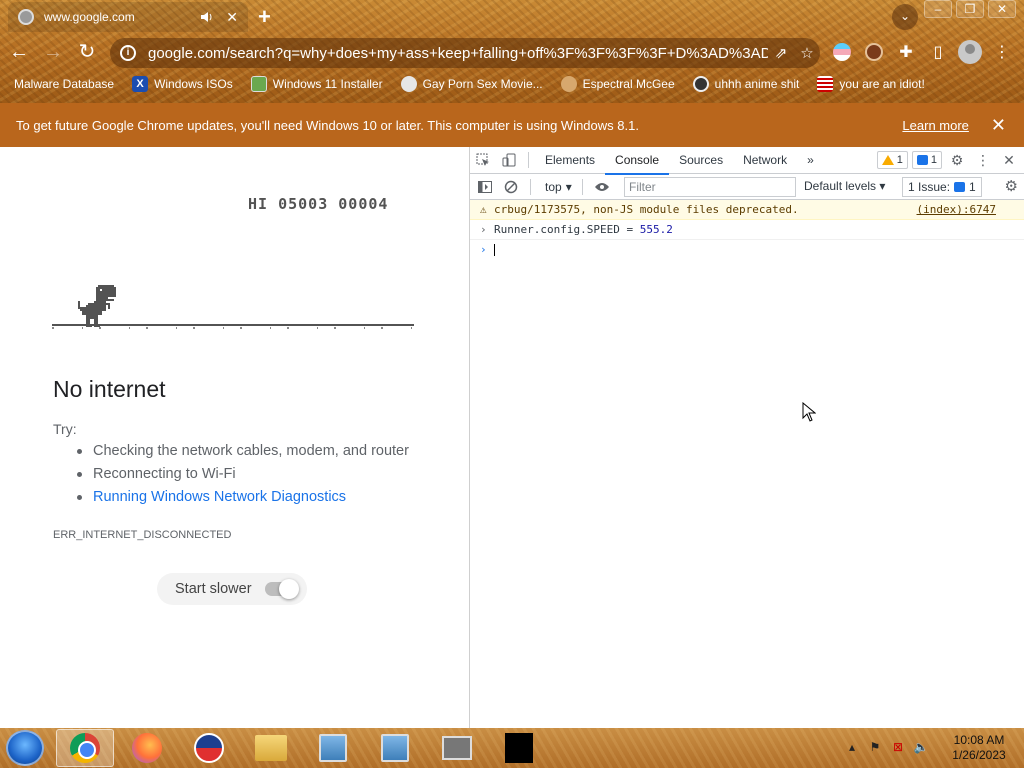  I want to click on profile-avatar-icon, so click(970, 52).